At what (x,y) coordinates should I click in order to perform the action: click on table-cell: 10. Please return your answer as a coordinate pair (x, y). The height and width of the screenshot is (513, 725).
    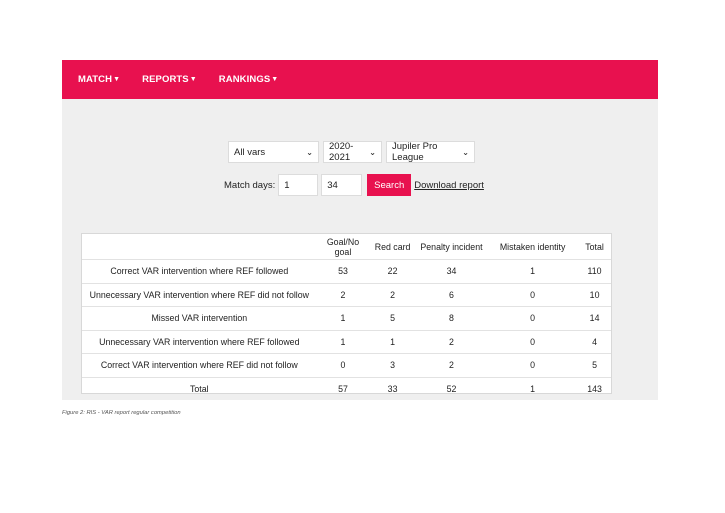
    Looking at the image, I should click on (594, 294).